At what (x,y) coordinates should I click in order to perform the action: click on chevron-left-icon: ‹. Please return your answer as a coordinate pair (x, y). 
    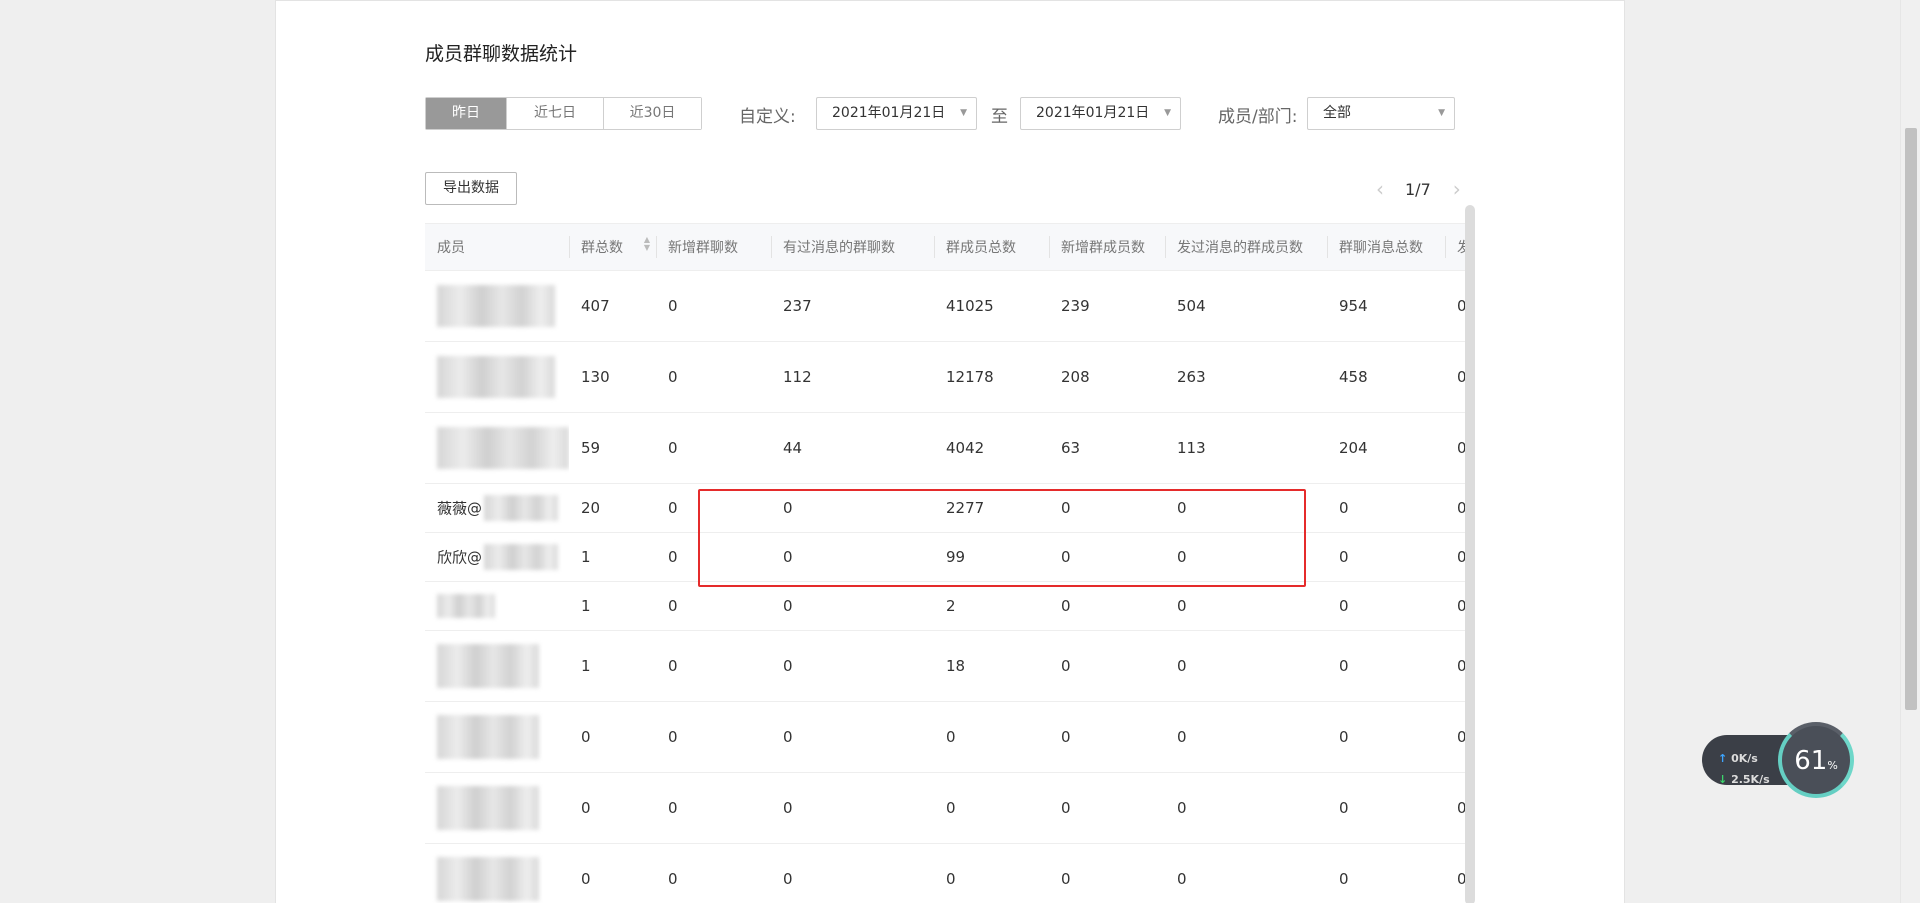
    Looking at the image, I should click on (1380, 189).